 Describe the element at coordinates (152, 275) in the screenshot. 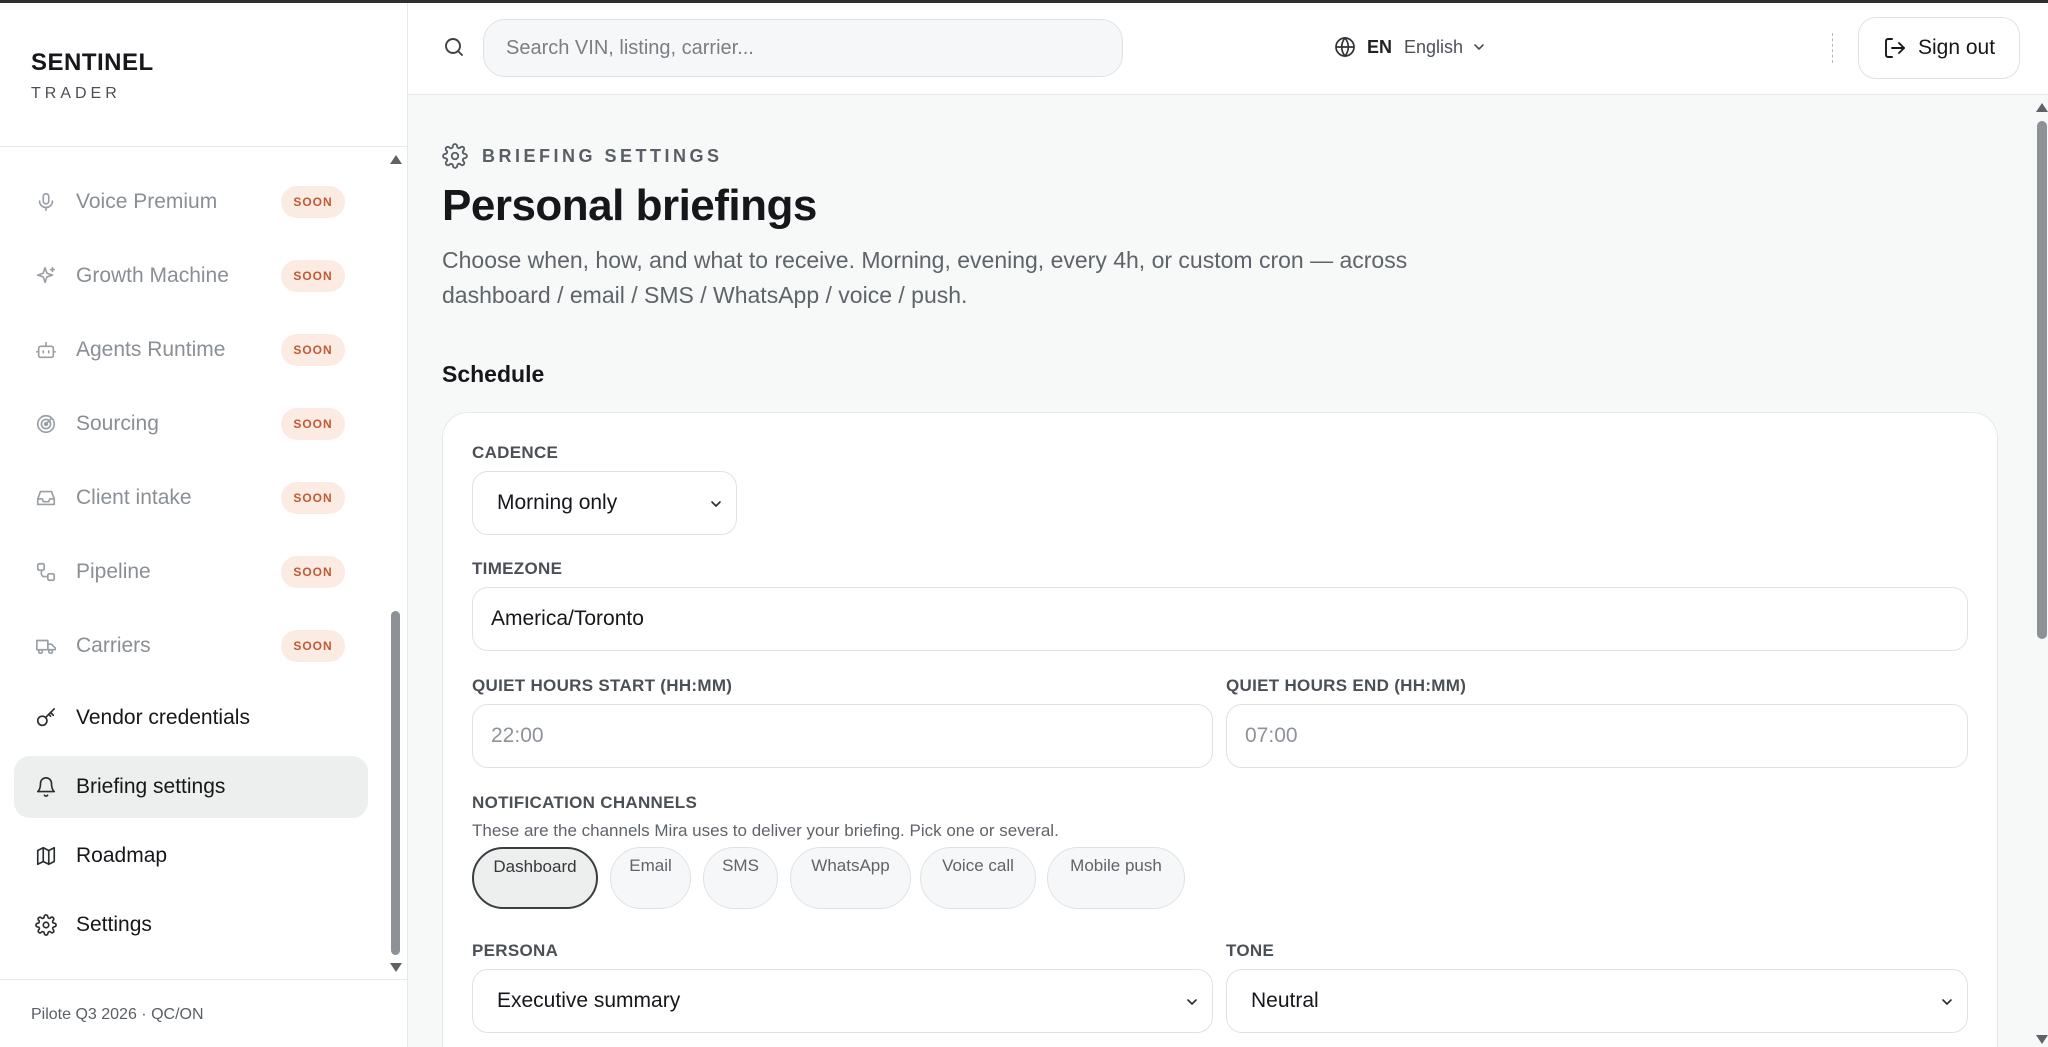

I see `sidebar-item-label: Growth Machine` at that location.